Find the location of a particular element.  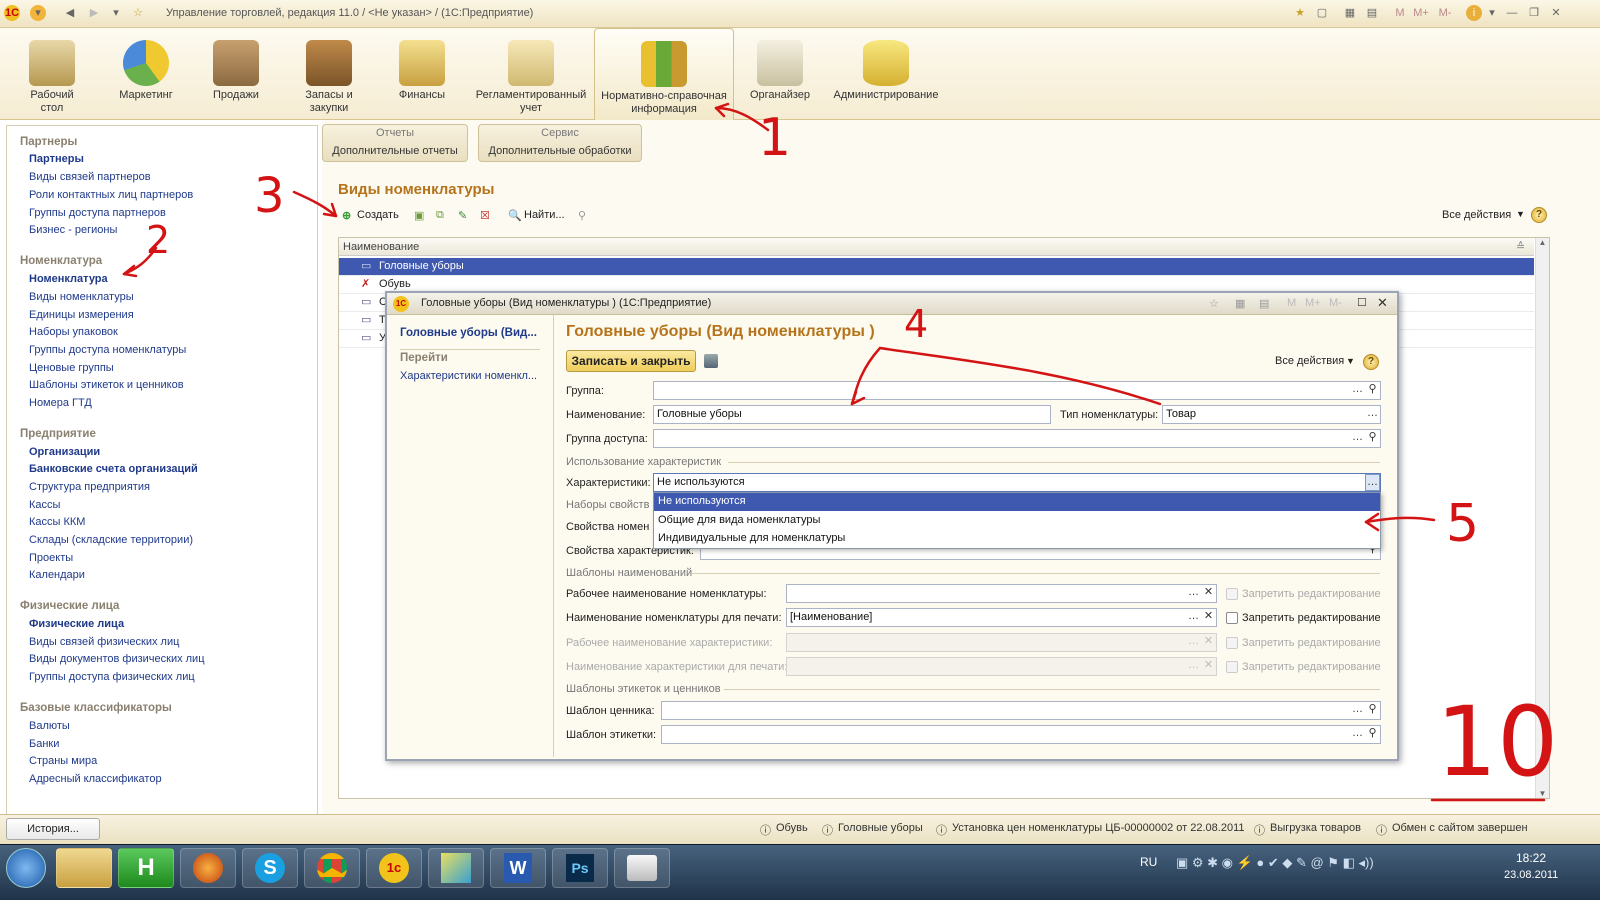

annotation-number-5: 5 is located at coordinates (1463, 524).